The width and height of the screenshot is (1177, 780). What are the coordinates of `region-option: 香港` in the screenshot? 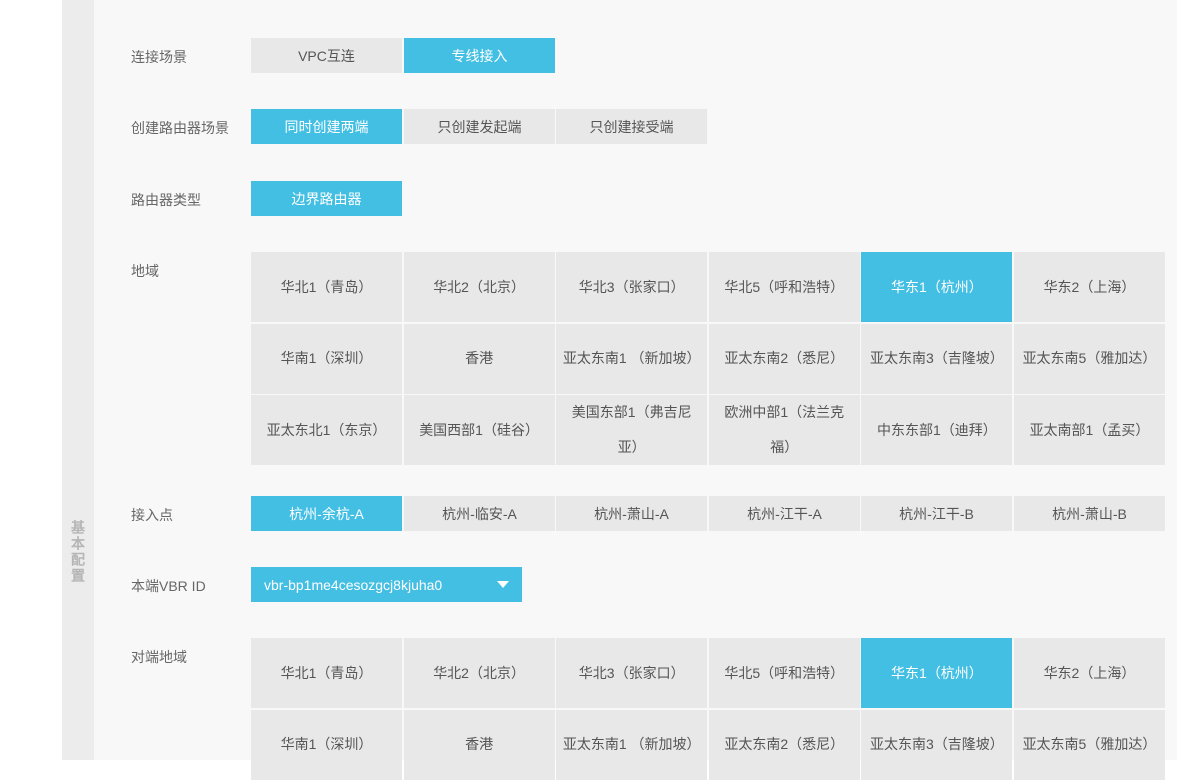 It's located at (479, 358).